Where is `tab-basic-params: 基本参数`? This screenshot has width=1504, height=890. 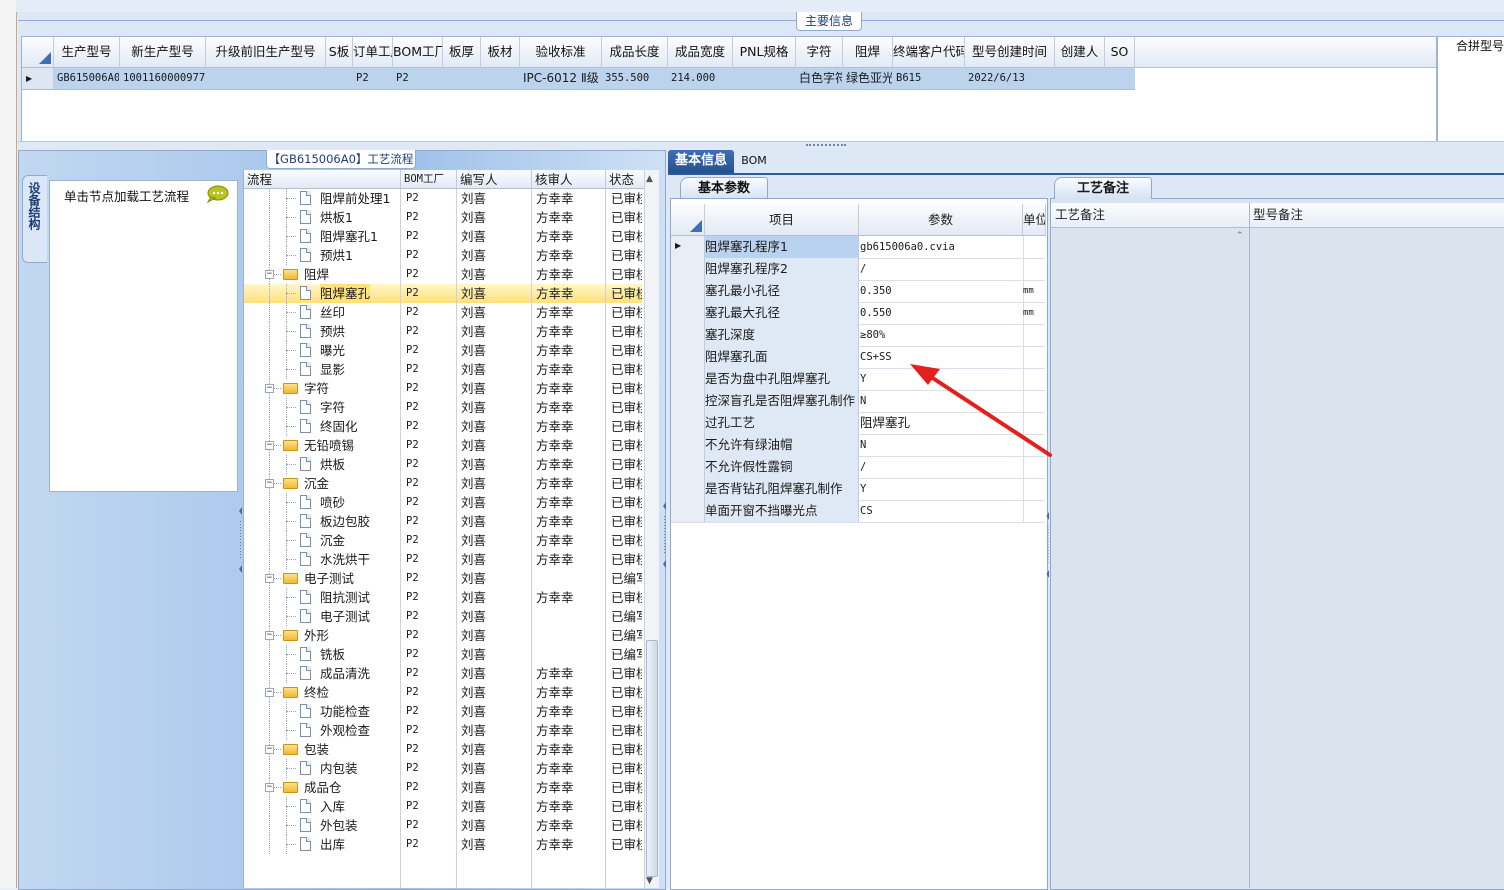
tab-basic-params: 基本参数 is located at coordinates (724, 188).